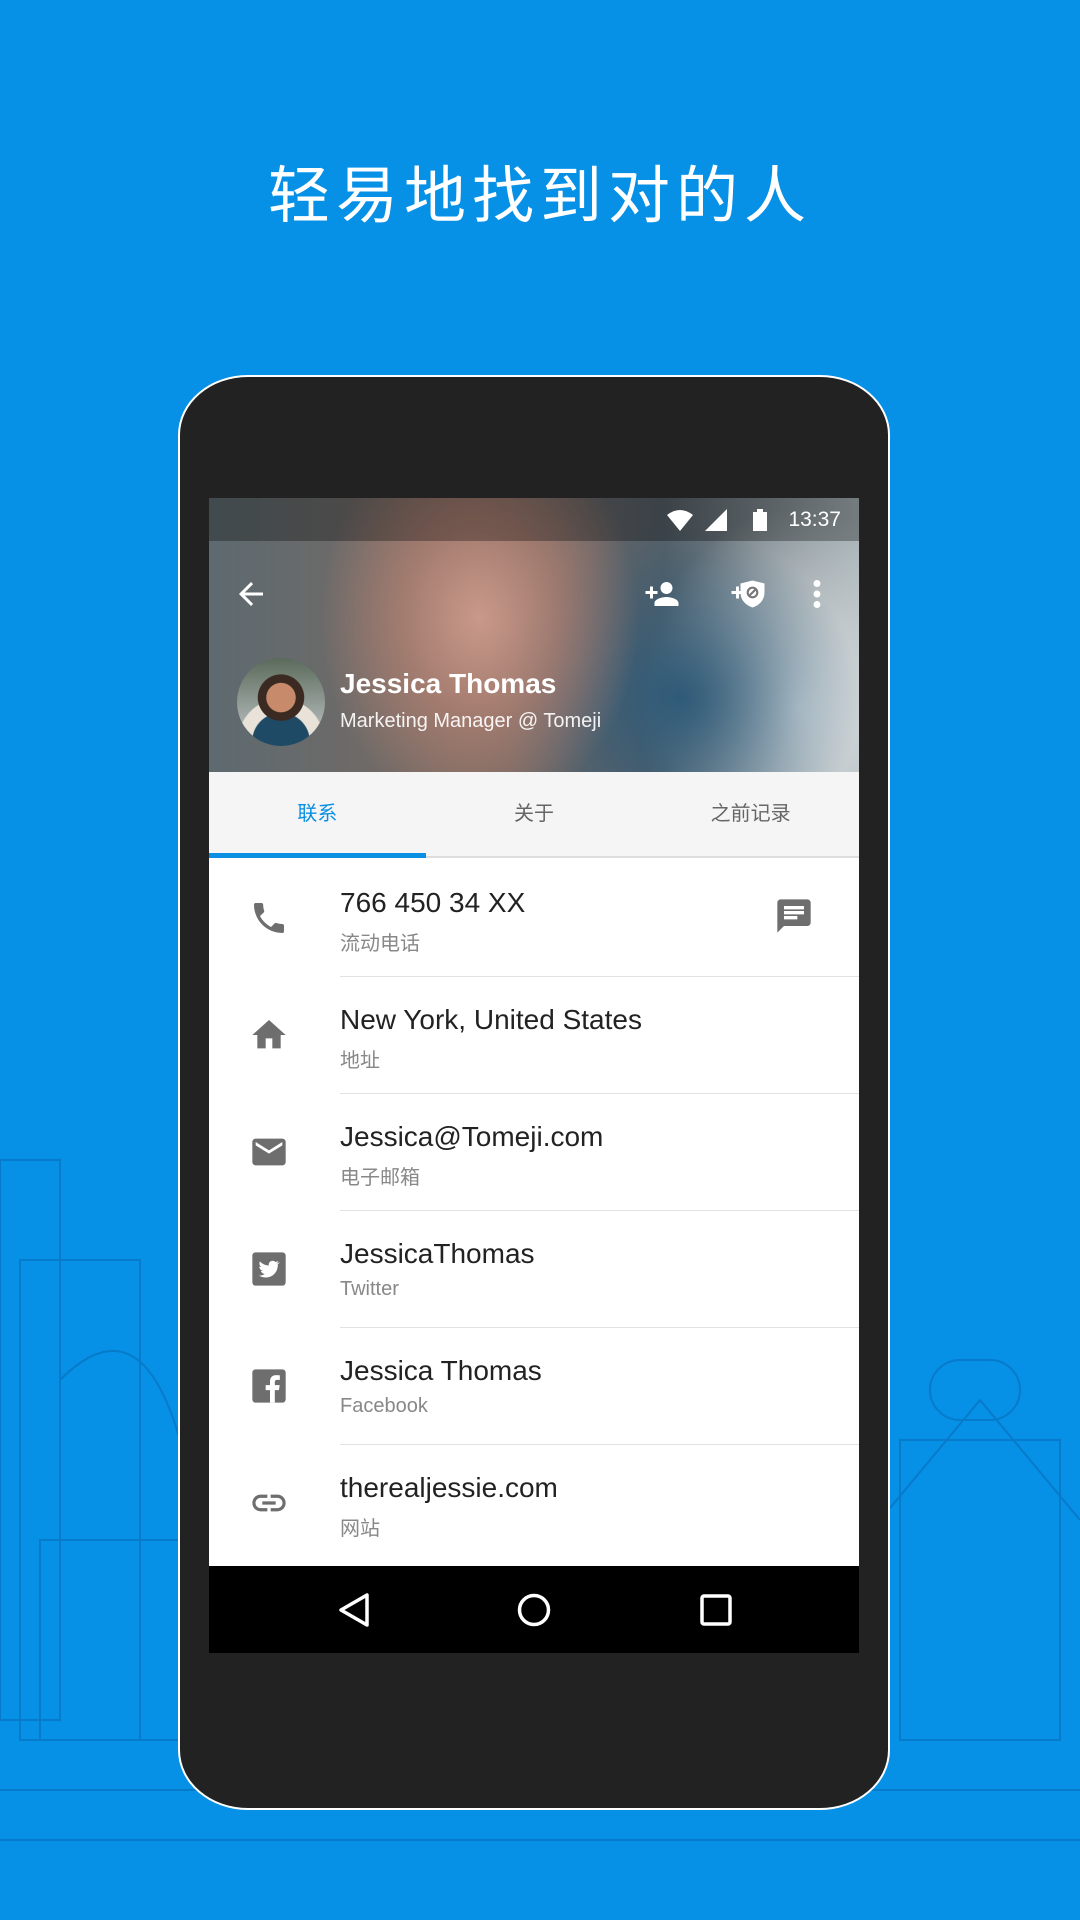  I want to click on back-arrow-icon, so click(251, 594).